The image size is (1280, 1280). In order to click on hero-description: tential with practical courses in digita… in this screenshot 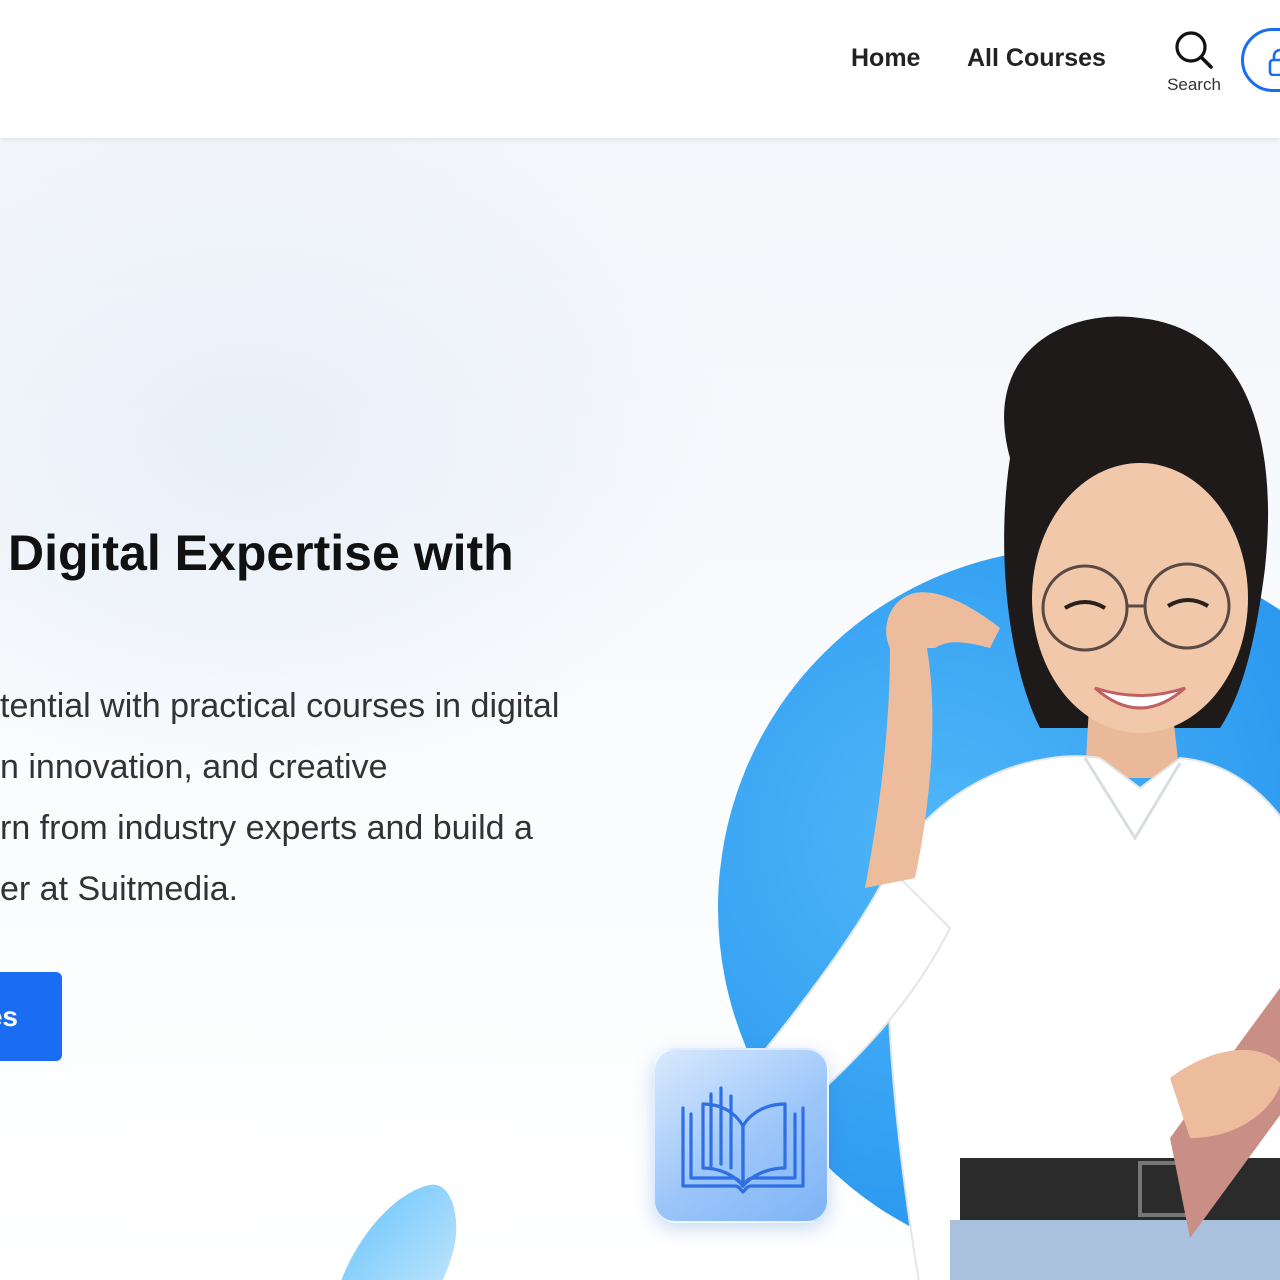, I will do `click(279, 798)`.